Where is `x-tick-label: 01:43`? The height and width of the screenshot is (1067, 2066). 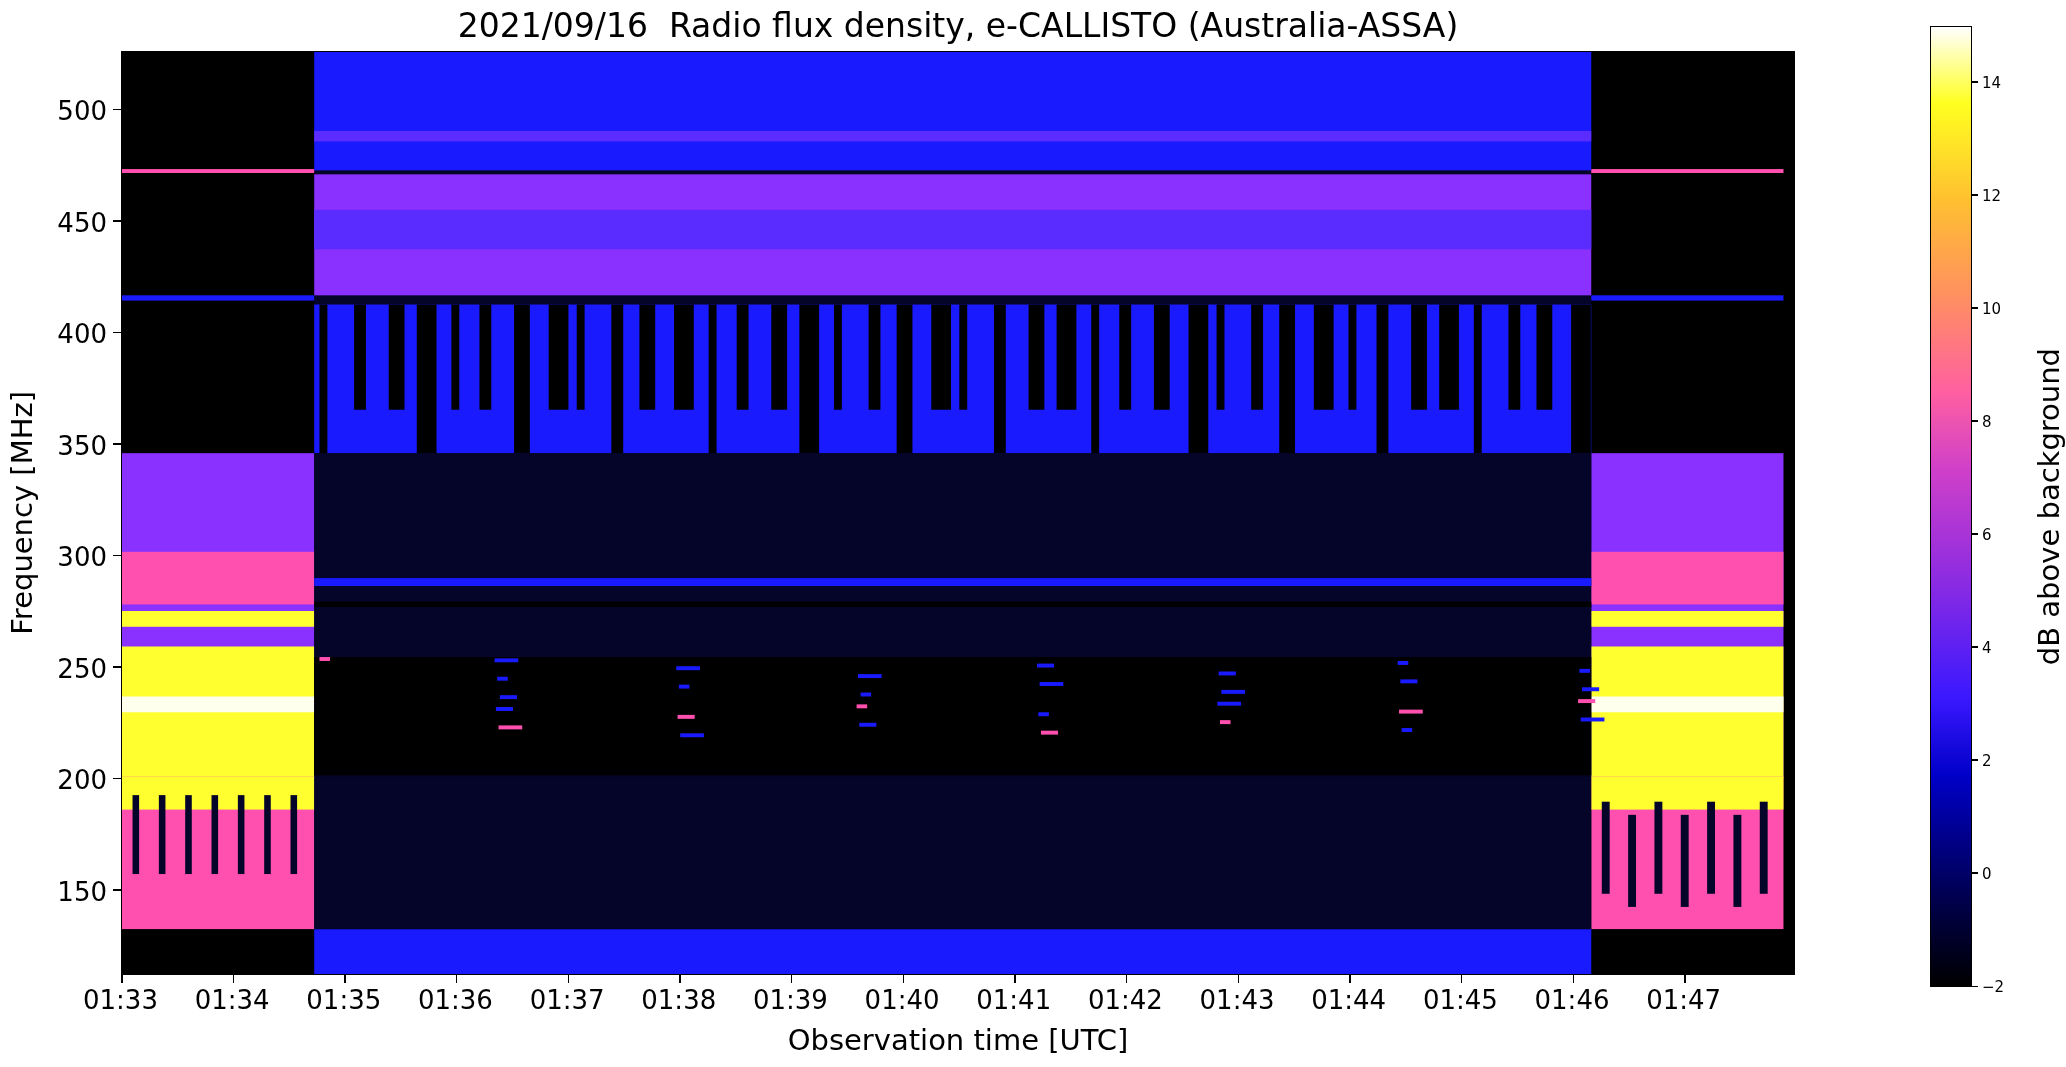
x-tick-label: 01:43 is located at coordinates (1237, 1000).